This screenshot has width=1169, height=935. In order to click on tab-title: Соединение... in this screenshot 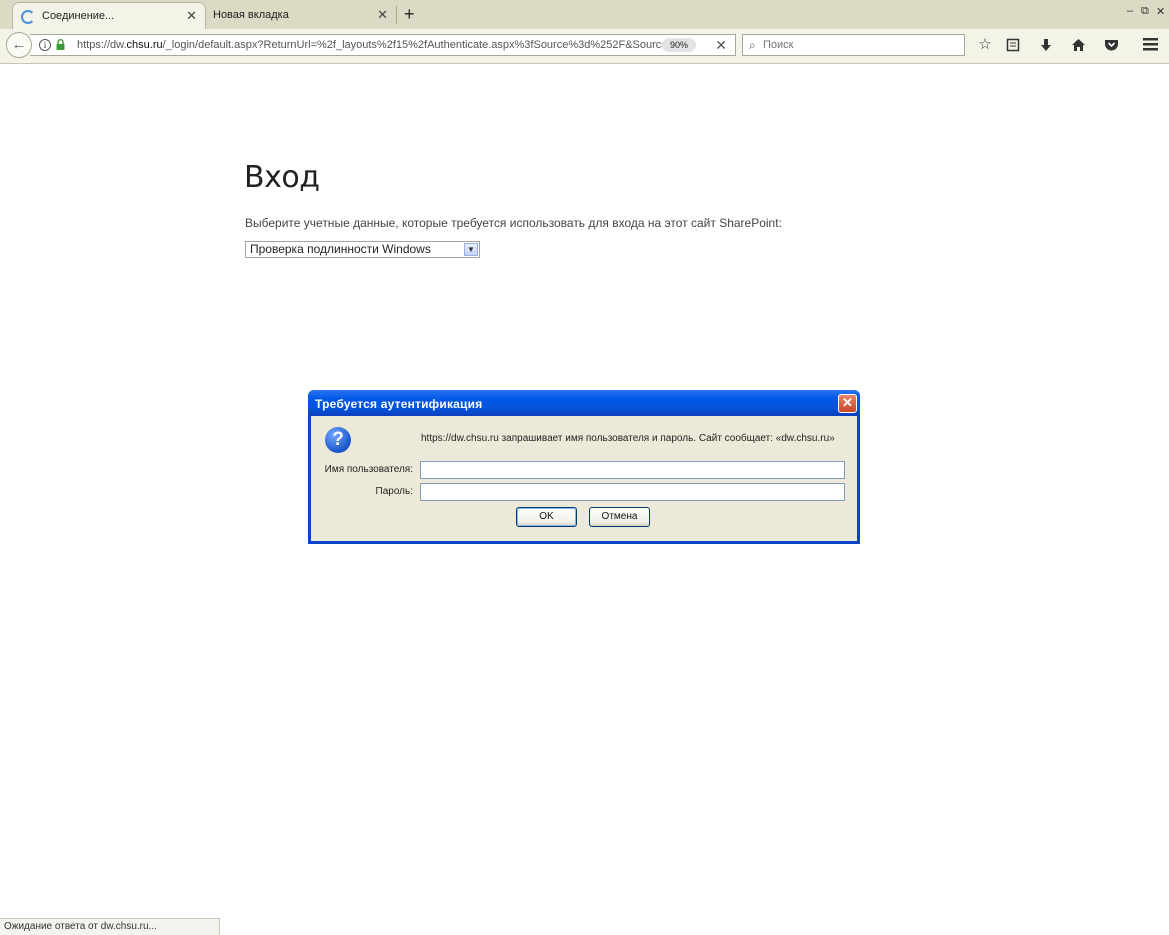, I will do `click(78, 16)`.